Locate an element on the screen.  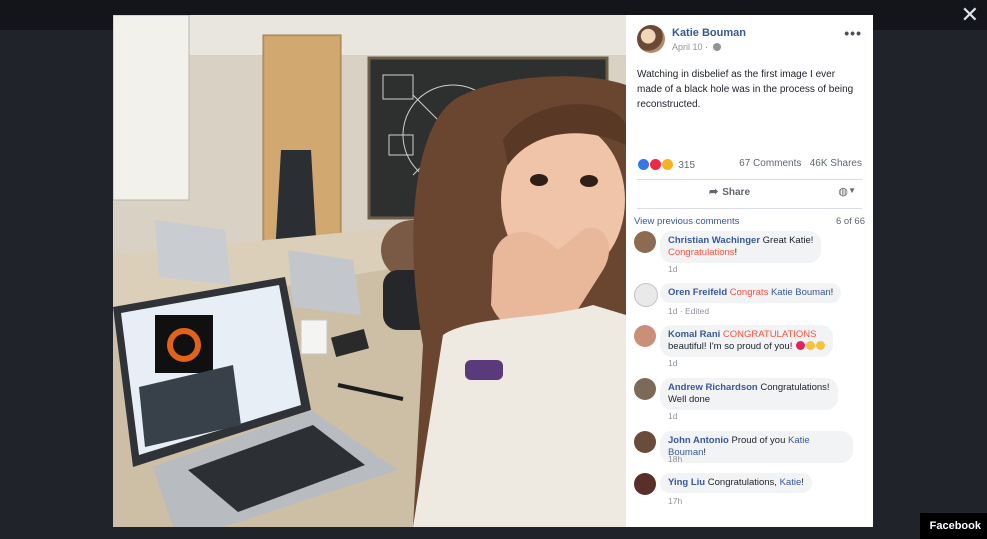
comment-highlight: CONGRATULATIONS is located at coordinates (770, 334).